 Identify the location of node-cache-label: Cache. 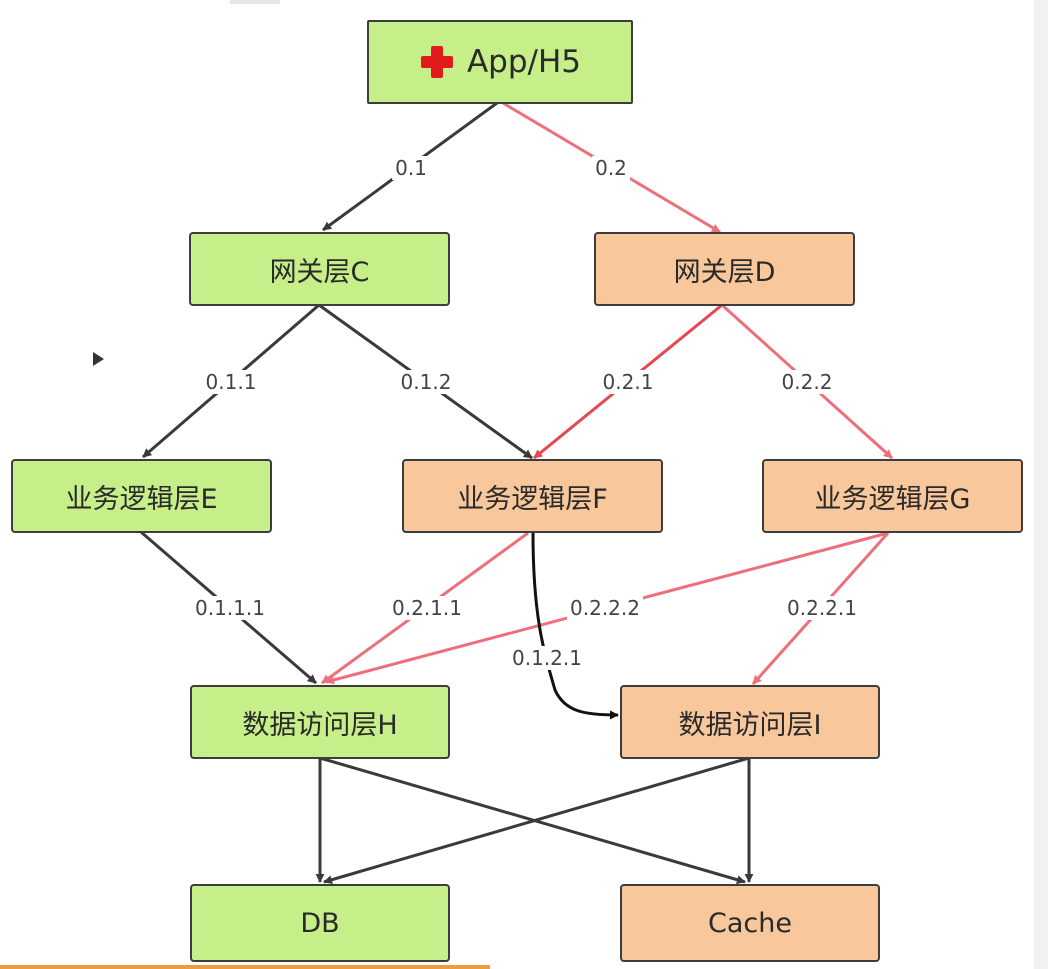
(750, 923).